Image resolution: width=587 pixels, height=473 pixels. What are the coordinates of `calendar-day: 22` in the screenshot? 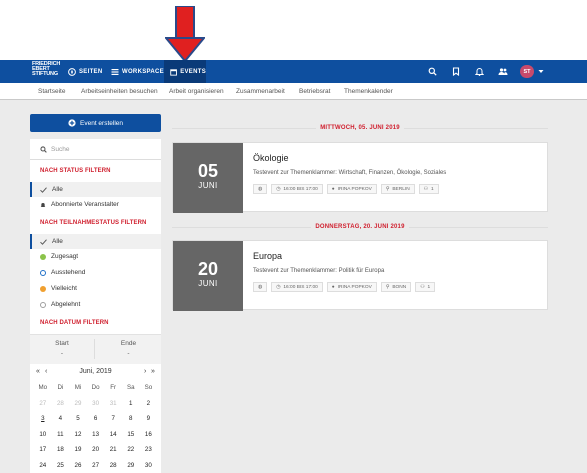 It's located at (131, 450).